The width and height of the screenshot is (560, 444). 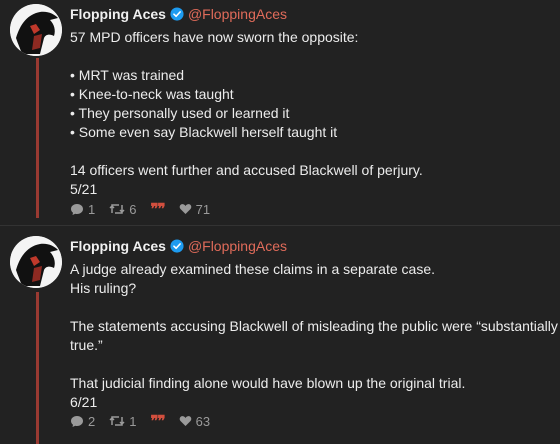 What do you see at coordinates (280, 225) in the screenshot?
I see `tweet-divider` at bounding box center [280, 225].